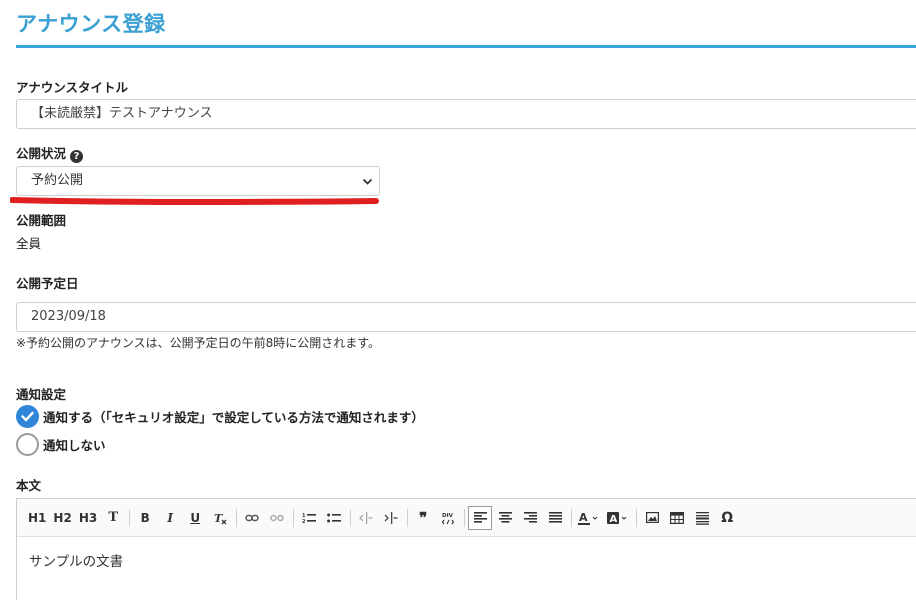 This screenshot has width=916, height=600. I want to click on h1-button: H1, so click(37, 518).